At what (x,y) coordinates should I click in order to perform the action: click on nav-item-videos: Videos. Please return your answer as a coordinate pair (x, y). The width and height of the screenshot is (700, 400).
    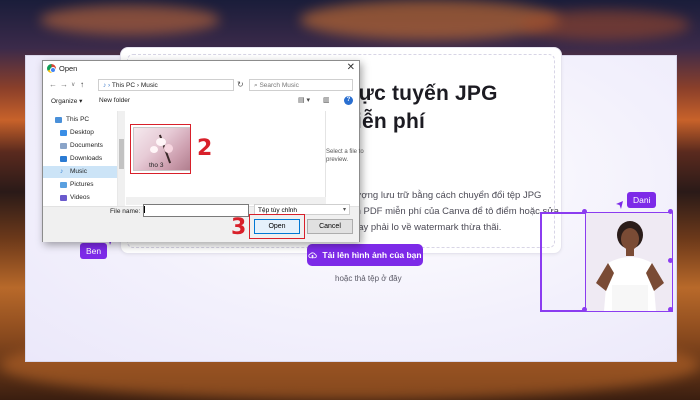
    Looking at the image, I should click on (80, 198).